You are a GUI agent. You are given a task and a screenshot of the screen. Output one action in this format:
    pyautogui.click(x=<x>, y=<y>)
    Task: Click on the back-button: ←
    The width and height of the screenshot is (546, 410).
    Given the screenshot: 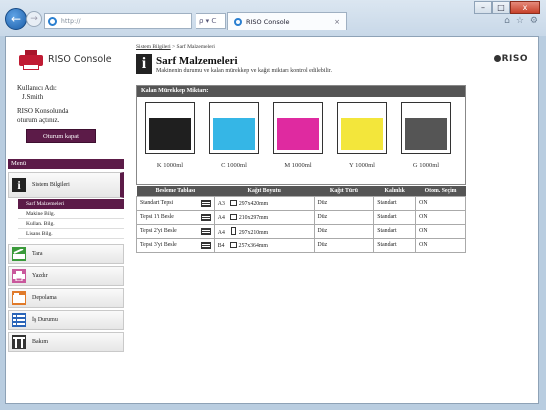 What is the action you would take?
    pyautogui.click(x=16, y=19)
    